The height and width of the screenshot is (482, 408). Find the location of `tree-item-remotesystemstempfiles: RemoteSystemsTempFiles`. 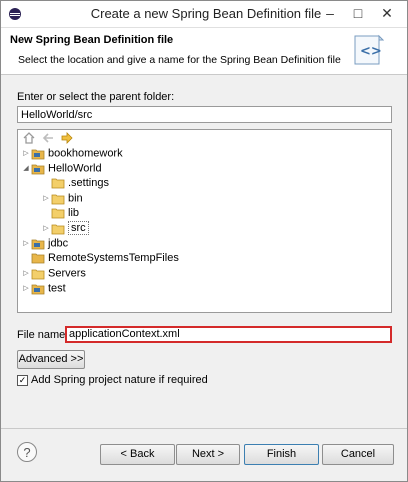

tree-item-remotesystemstempfiles: RemoteSystemsTempFiles is located at coordinates (100, 258).